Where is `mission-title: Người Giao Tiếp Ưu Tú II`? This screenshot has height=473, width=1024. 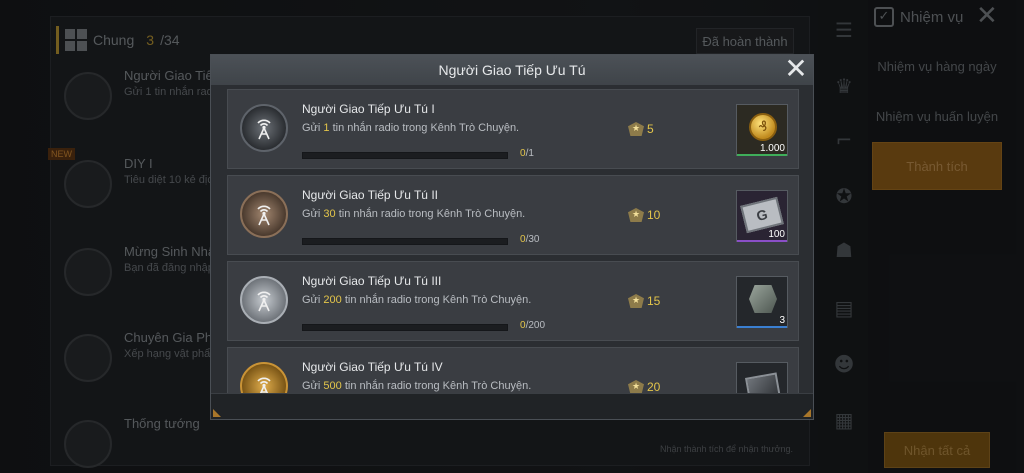 mission-title: Người Giao Tiếp Ưu Tú II is located at coordinates (370, 195).